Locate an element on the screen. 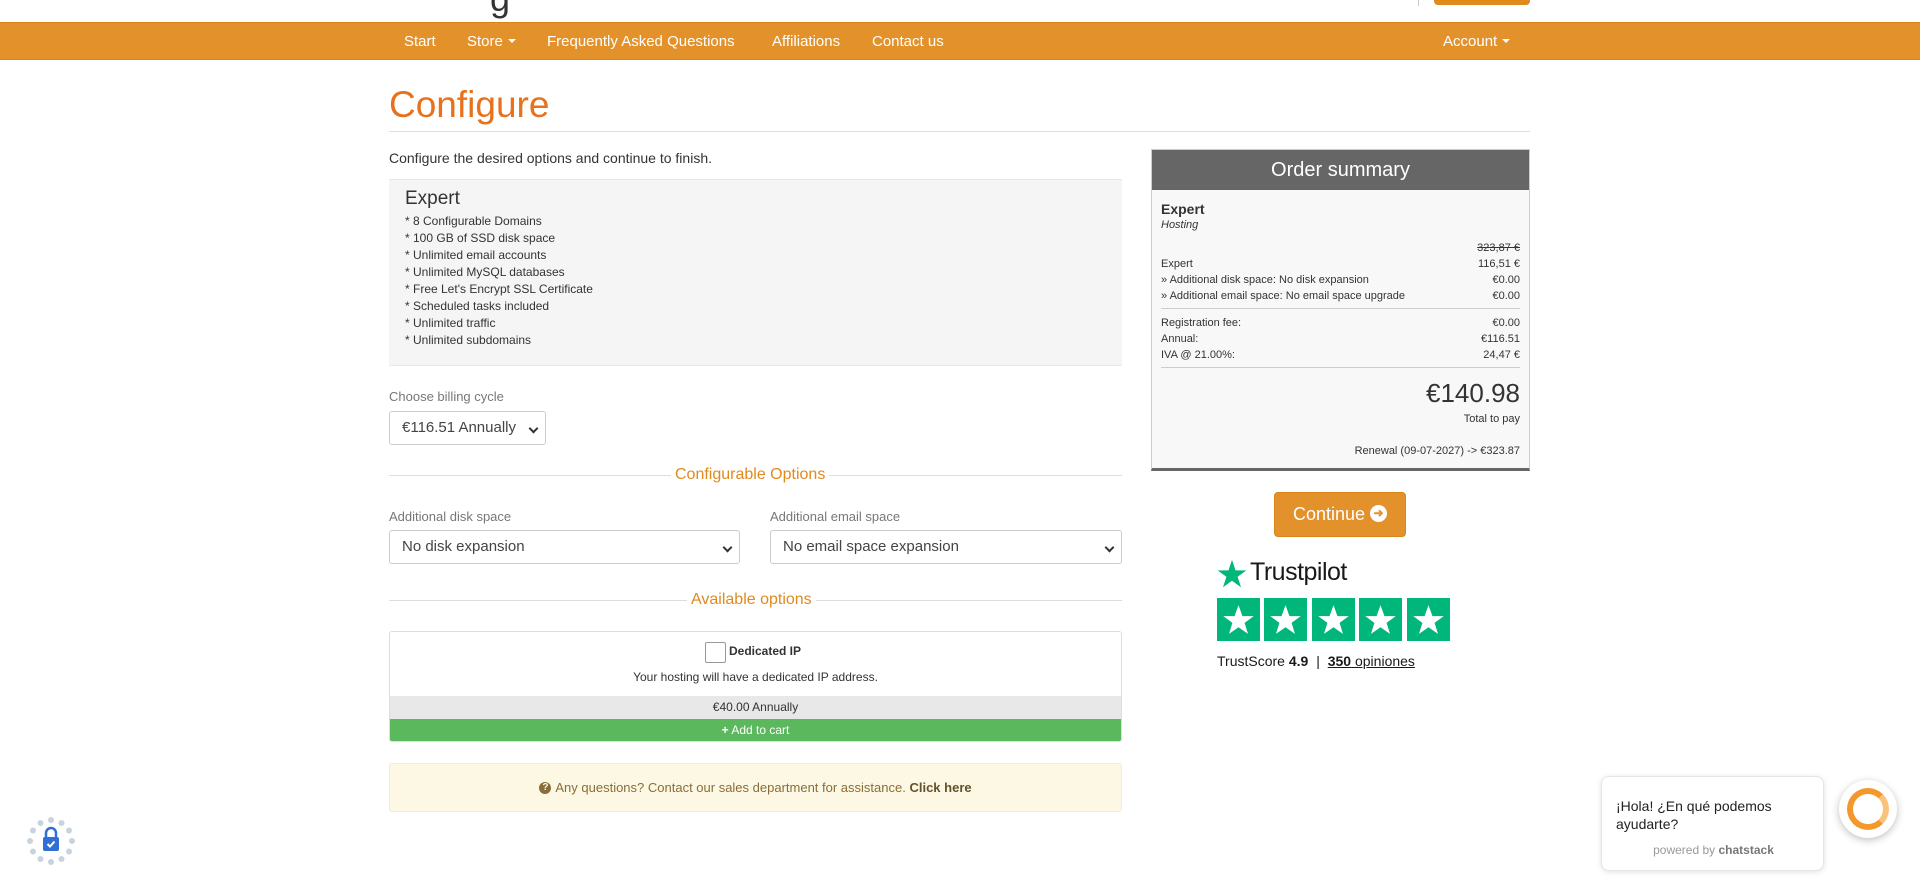 The width and height of the screenshot is (1920, 891). site-logo: g is located at coordinates (500, 10).